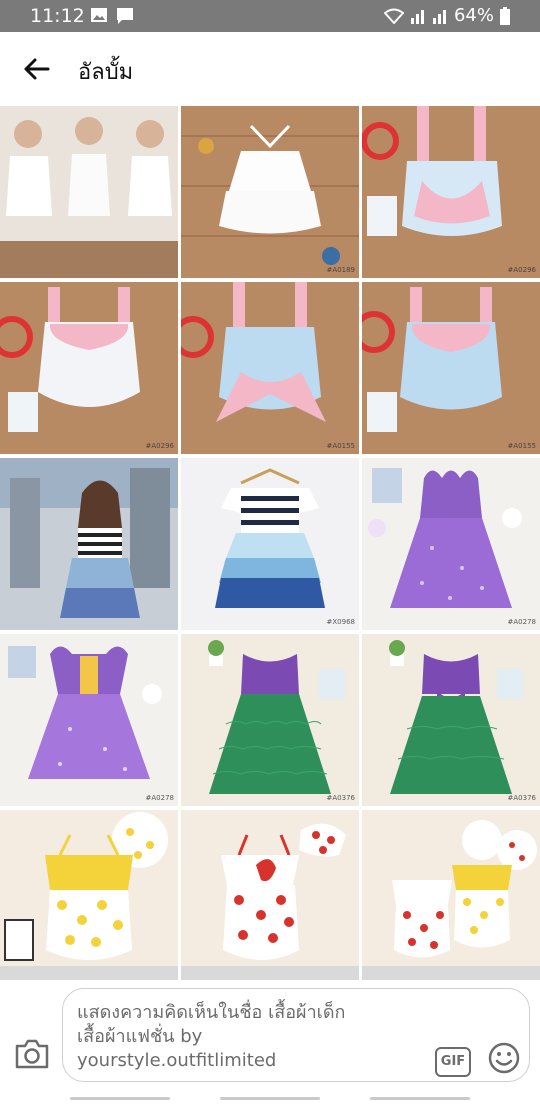 The width and height of the screenshot is (540, 1110). Describe the element at coordinates (504, 1058) in the screenshot. I see `emoji-icon` at that location.